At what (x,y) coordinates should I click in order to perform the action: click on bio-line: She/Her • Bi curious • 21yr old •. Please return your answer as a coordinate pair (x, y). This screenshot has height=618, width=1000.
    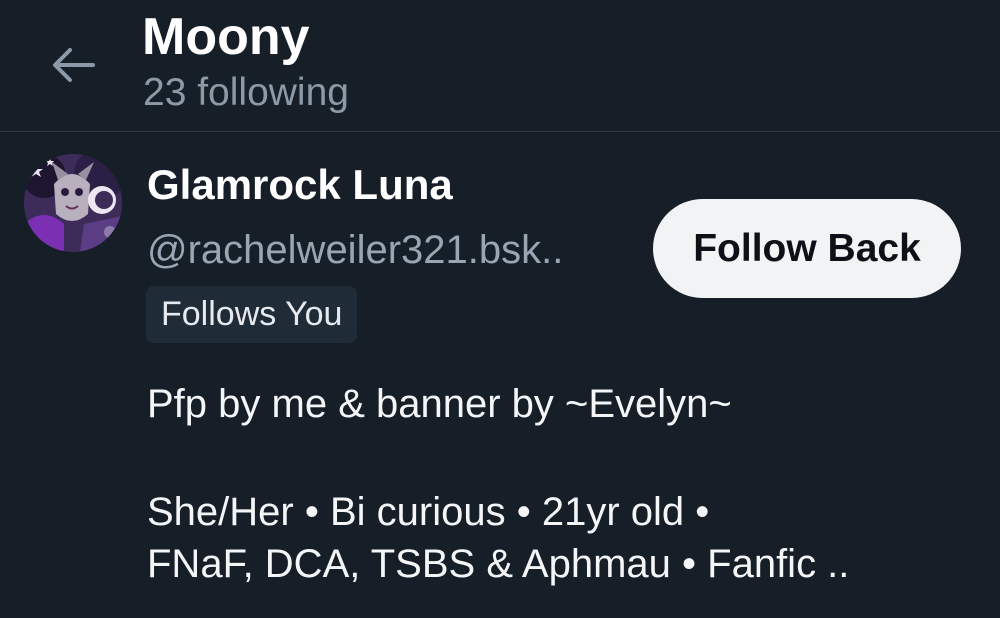
    Looking at the image, I should click on (428, 512).